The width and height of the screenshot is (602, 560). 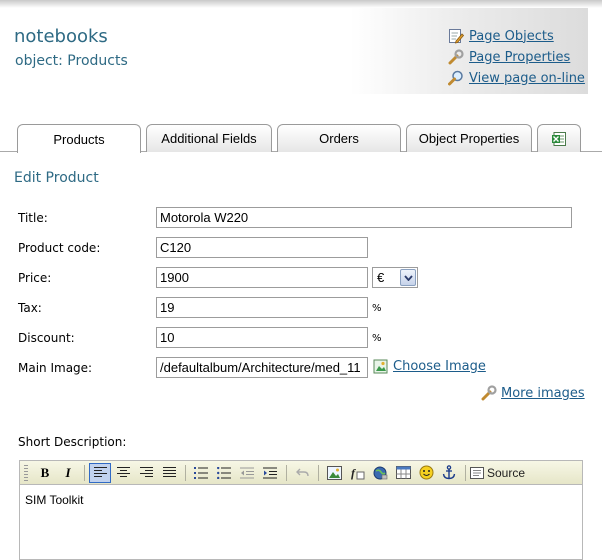 I want to click on tab-products-label: Products, so click(x=79, y=139).